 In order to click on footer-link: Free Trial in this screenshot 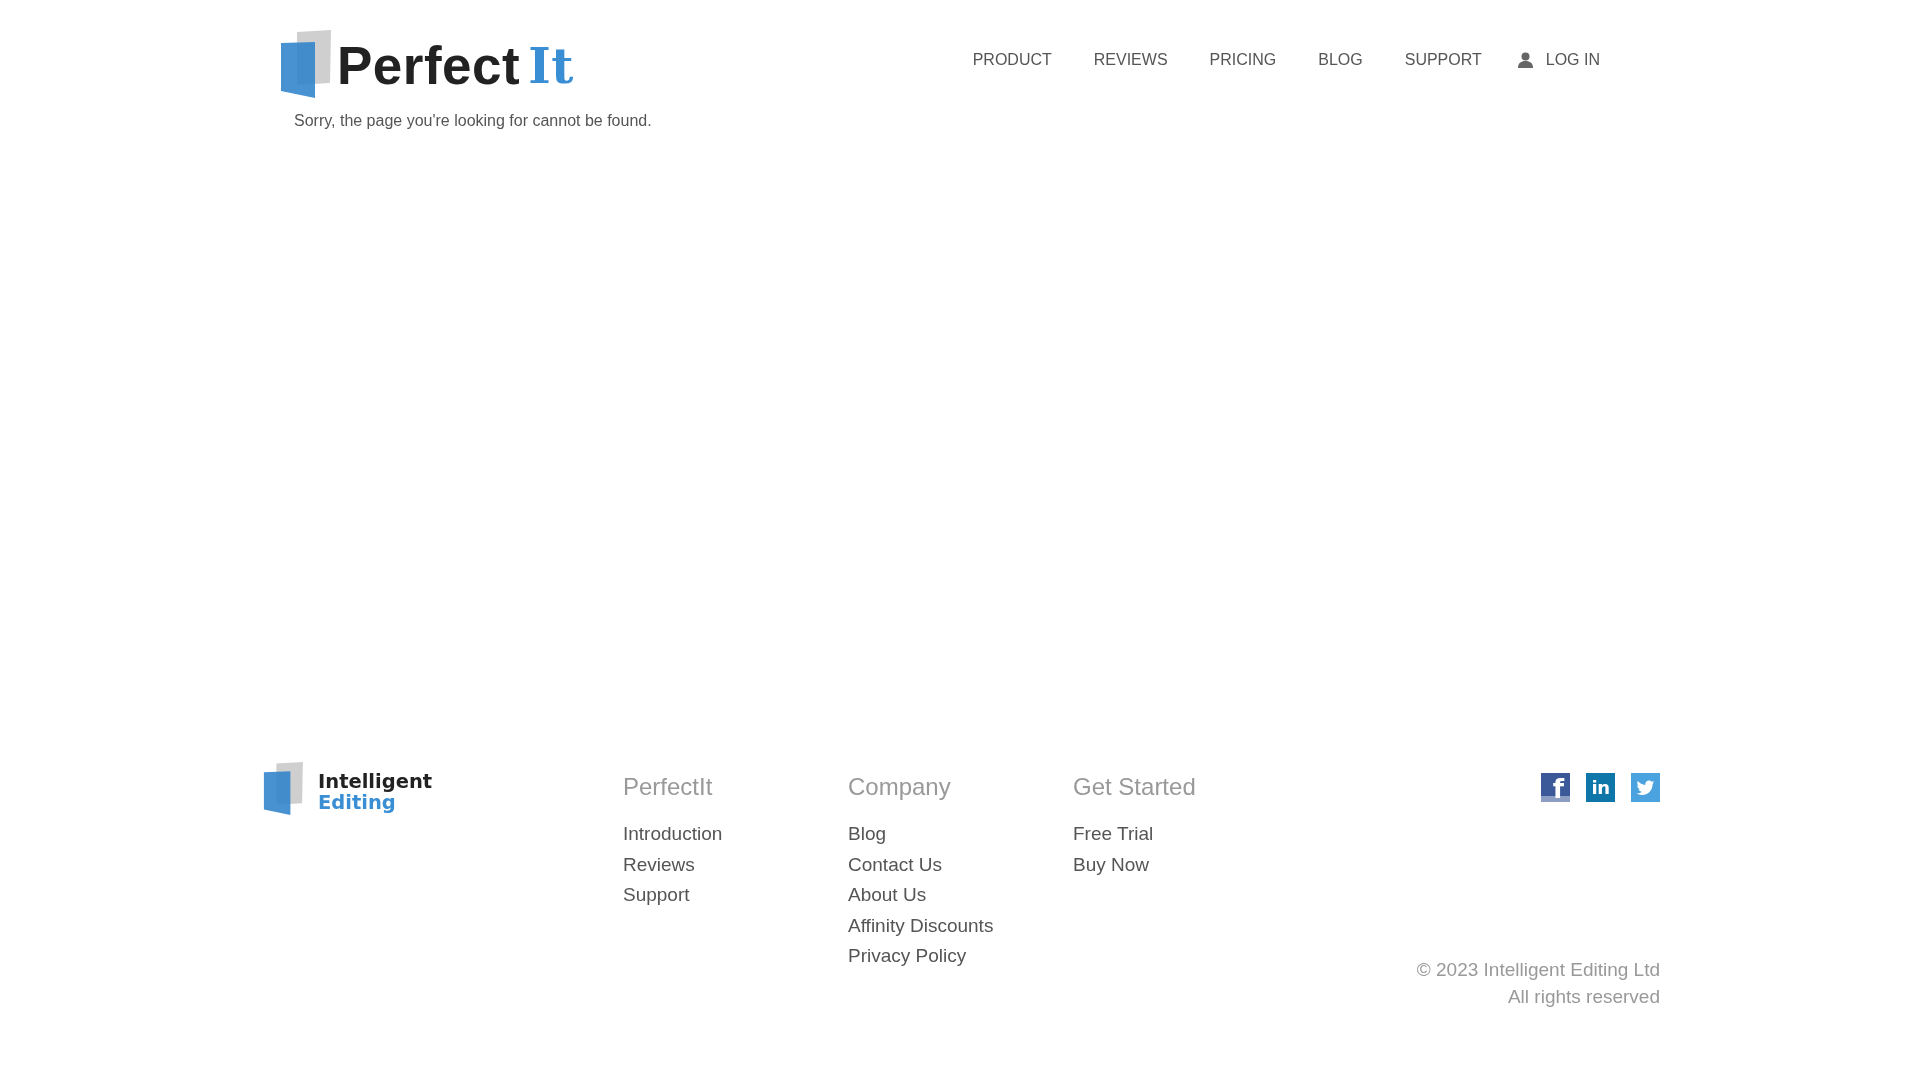, I will do `click(1113, 834)`.